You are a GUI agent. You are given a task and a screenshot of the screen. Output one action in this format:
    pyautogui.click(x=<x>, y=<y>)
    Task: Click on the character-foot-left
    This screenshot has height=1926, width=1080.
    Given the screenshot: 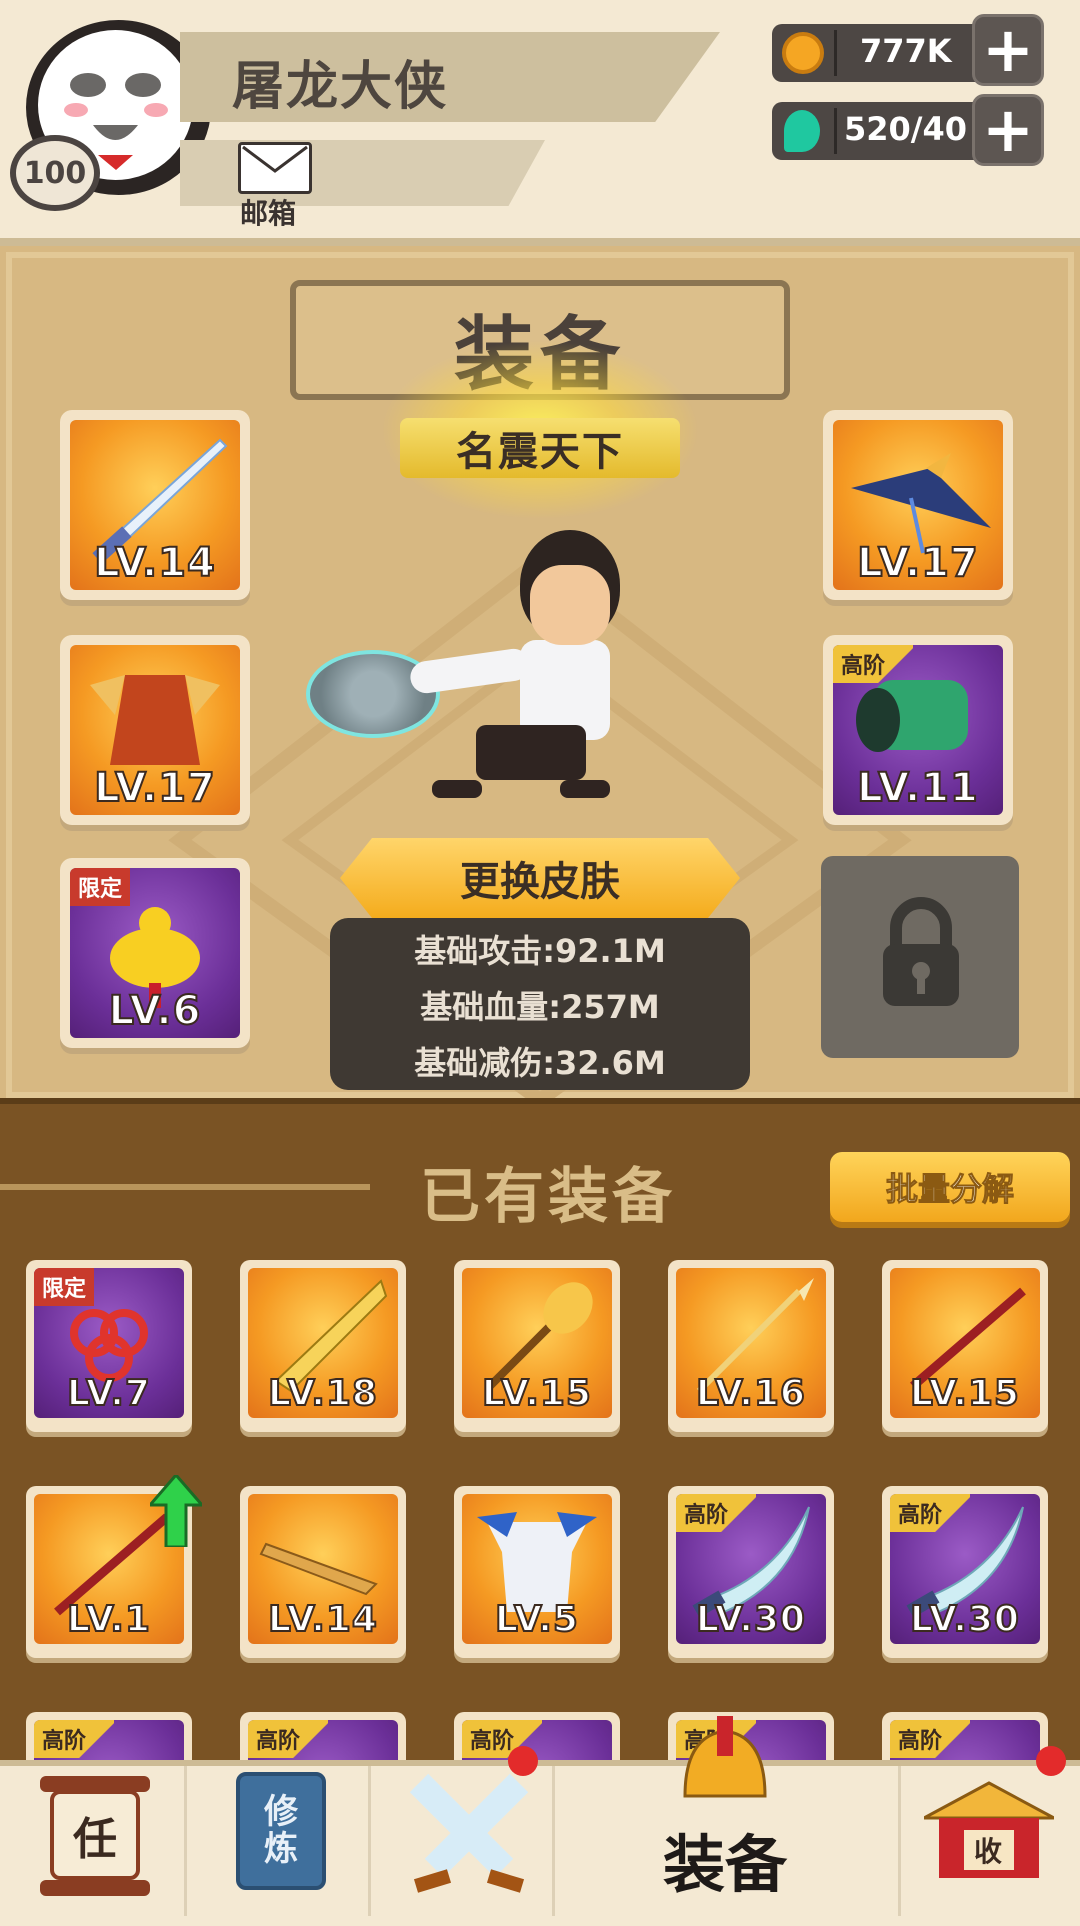 What is the action you would take?
    pyautogui.click(x=457, y=789)
    